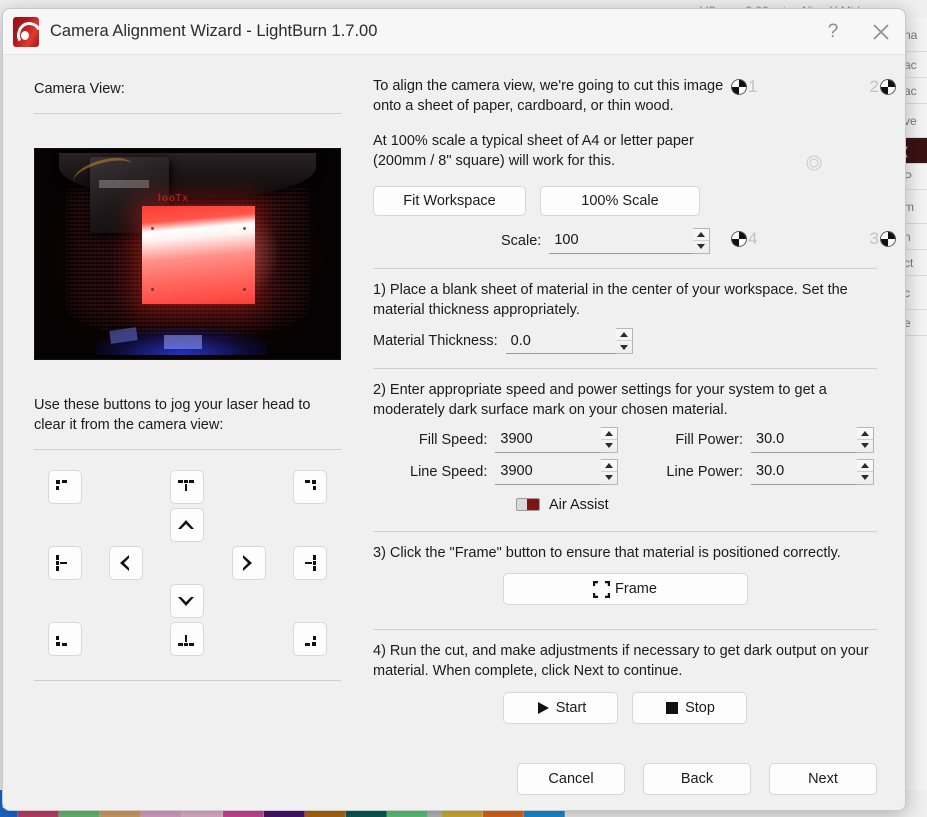 This screenshot has height=817, width=927. I want to click on jog-right-button, so click(248, 563).